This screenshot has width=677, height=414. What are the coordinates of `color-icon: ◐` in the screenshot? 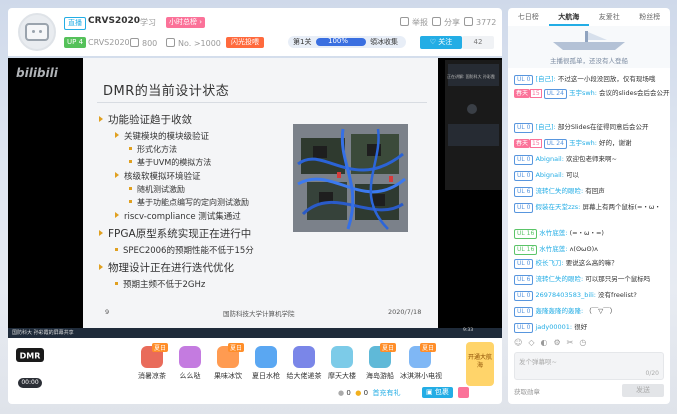 It's located at (547, 342).